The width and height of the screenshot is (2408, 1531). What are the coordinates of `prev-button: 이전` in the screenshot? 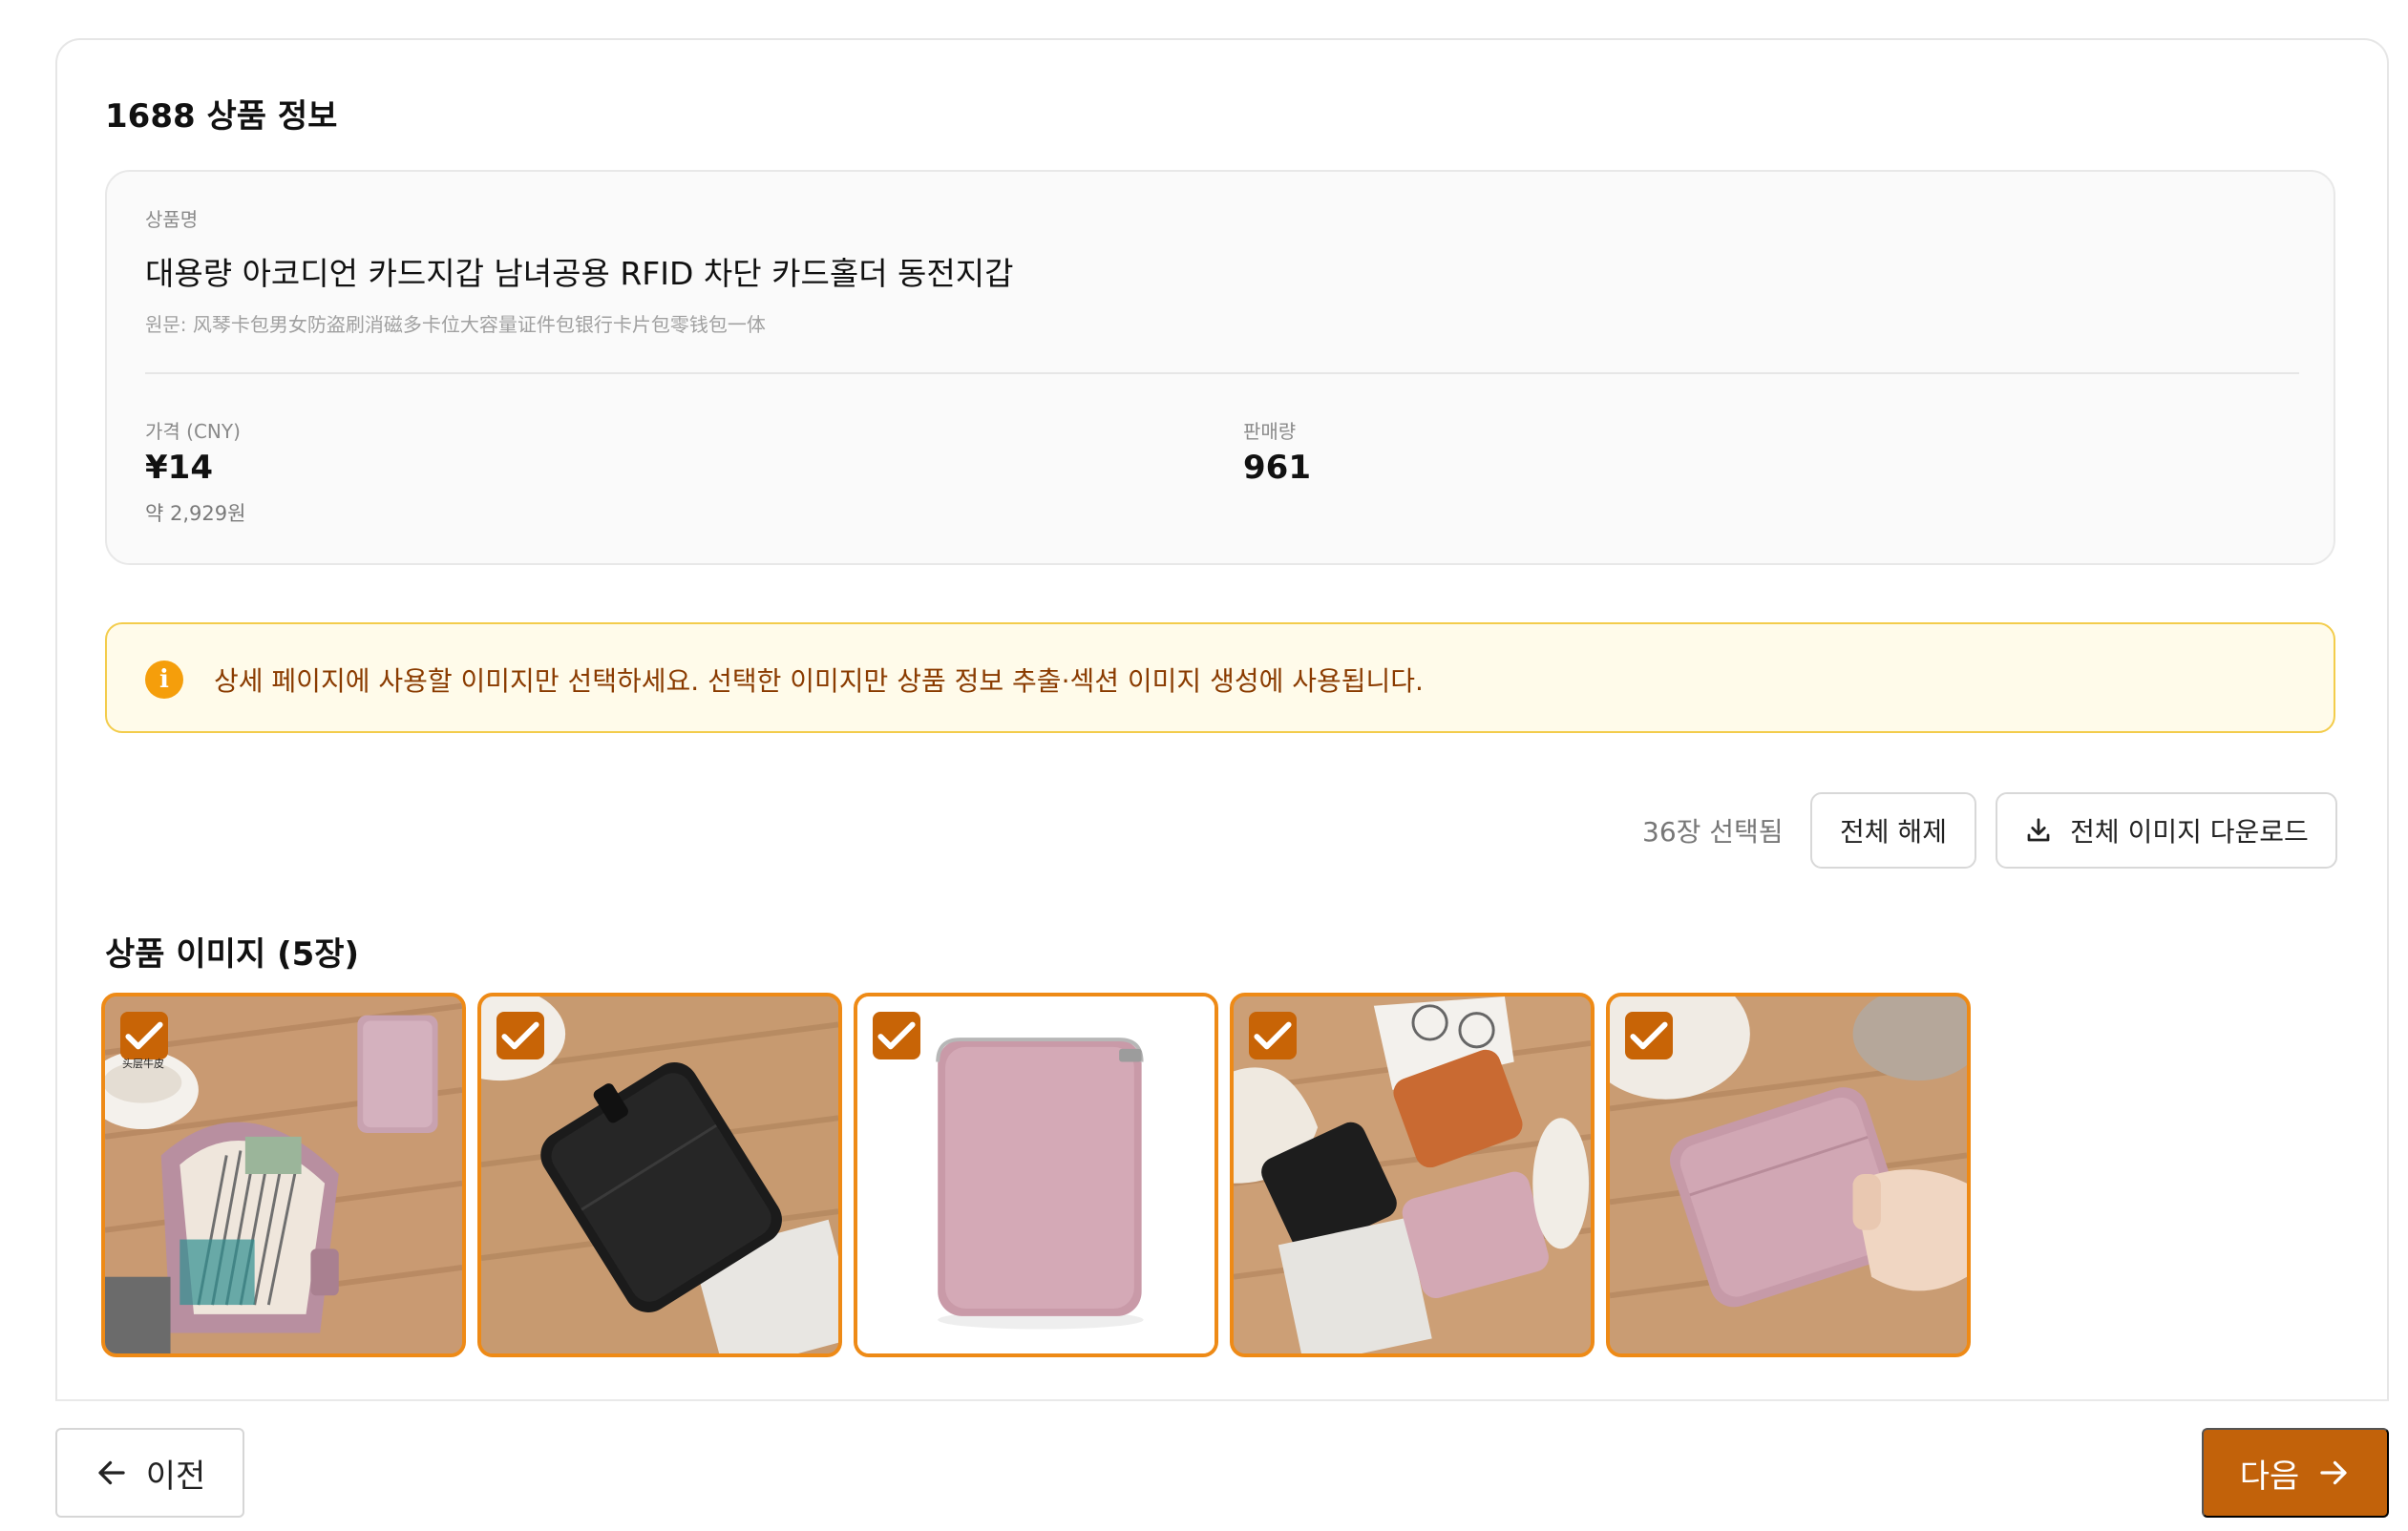 It's located at (149, 1473).